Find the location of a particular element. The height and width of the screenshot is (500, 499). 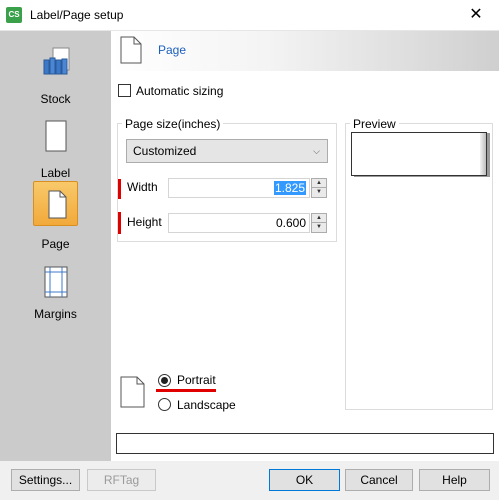

stock-books-icon is located at coordinates (56, 61).